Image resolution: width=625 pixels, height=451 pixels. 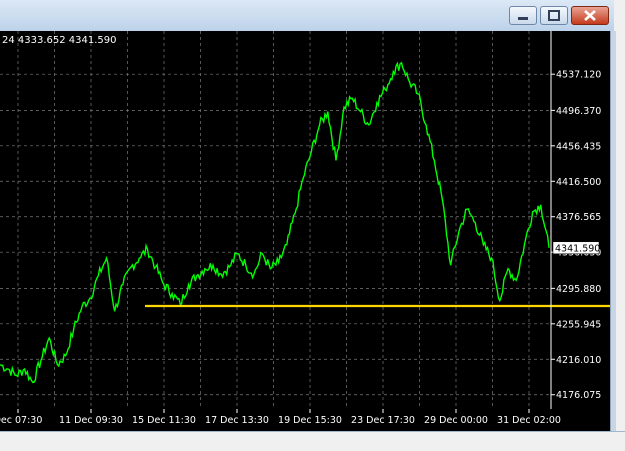 I want to click on x-tick-label: 23 Dec 17:30, so click(x=383, y=420).